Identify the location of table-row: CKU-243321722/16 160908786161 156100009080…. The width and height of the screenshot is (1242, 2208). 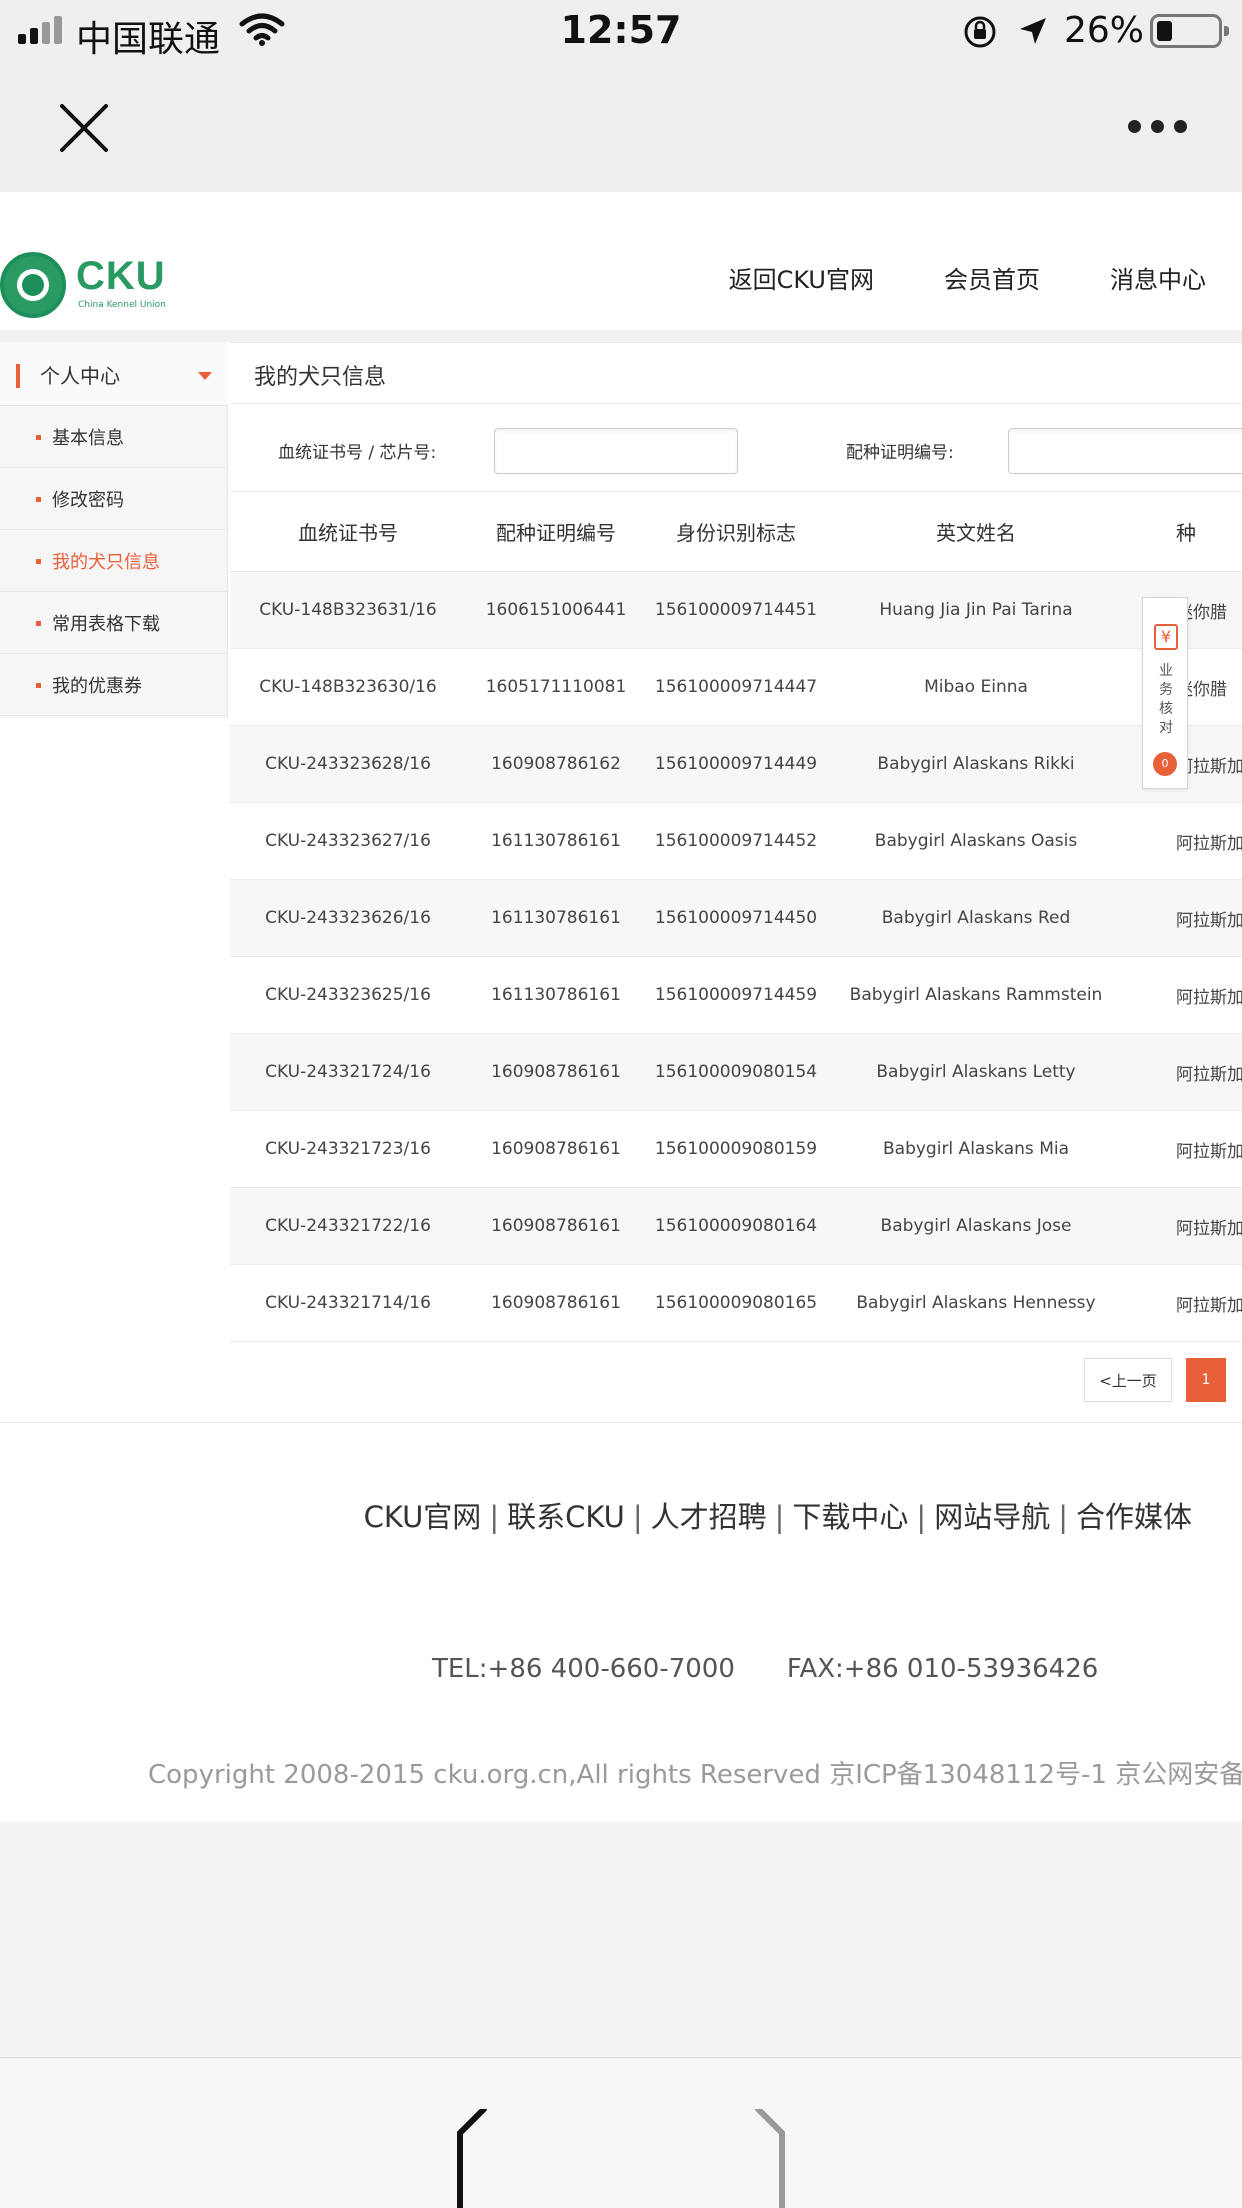
(736, 1226).